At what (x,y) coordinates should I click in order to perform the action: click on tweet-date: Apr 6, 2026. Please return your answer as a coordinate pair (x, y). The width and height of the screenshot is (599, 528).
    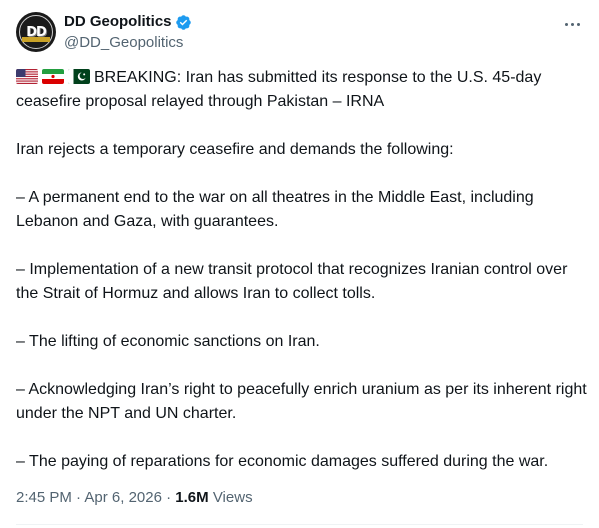
    Looking at the image, I should click on (123, 497).